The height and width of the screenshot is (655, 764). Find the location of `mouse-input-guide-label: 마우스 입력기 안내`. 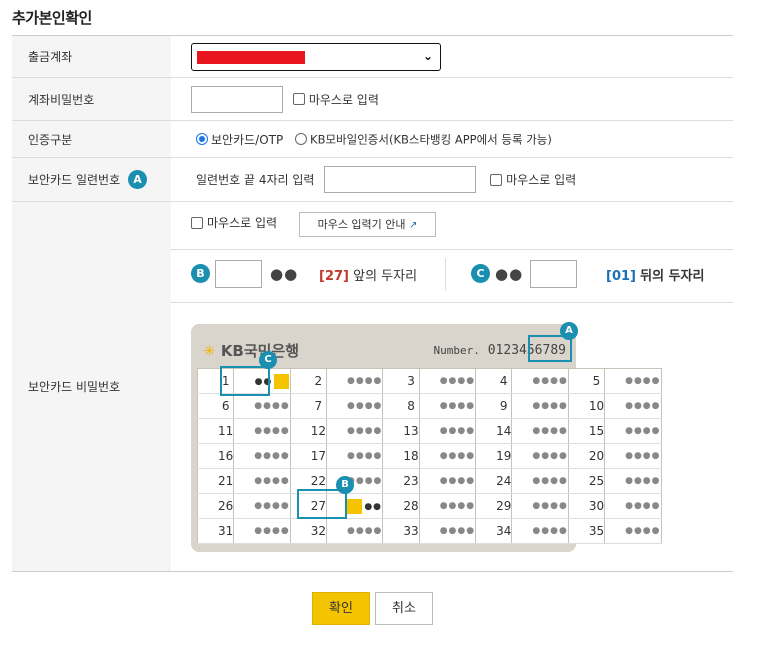

mouse-input-guide-label: 마우스 입력기 안내 is located at coordinates (361, 224).